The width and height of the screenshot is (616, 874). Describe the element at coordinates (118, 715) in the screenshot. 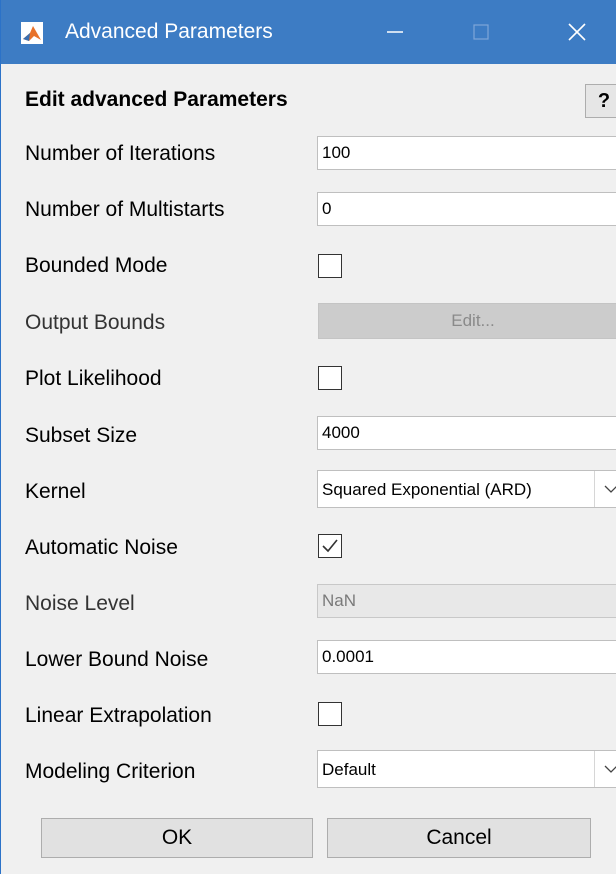

I see `linear-extrapolation-label: Linear Extrapolation` at that location.